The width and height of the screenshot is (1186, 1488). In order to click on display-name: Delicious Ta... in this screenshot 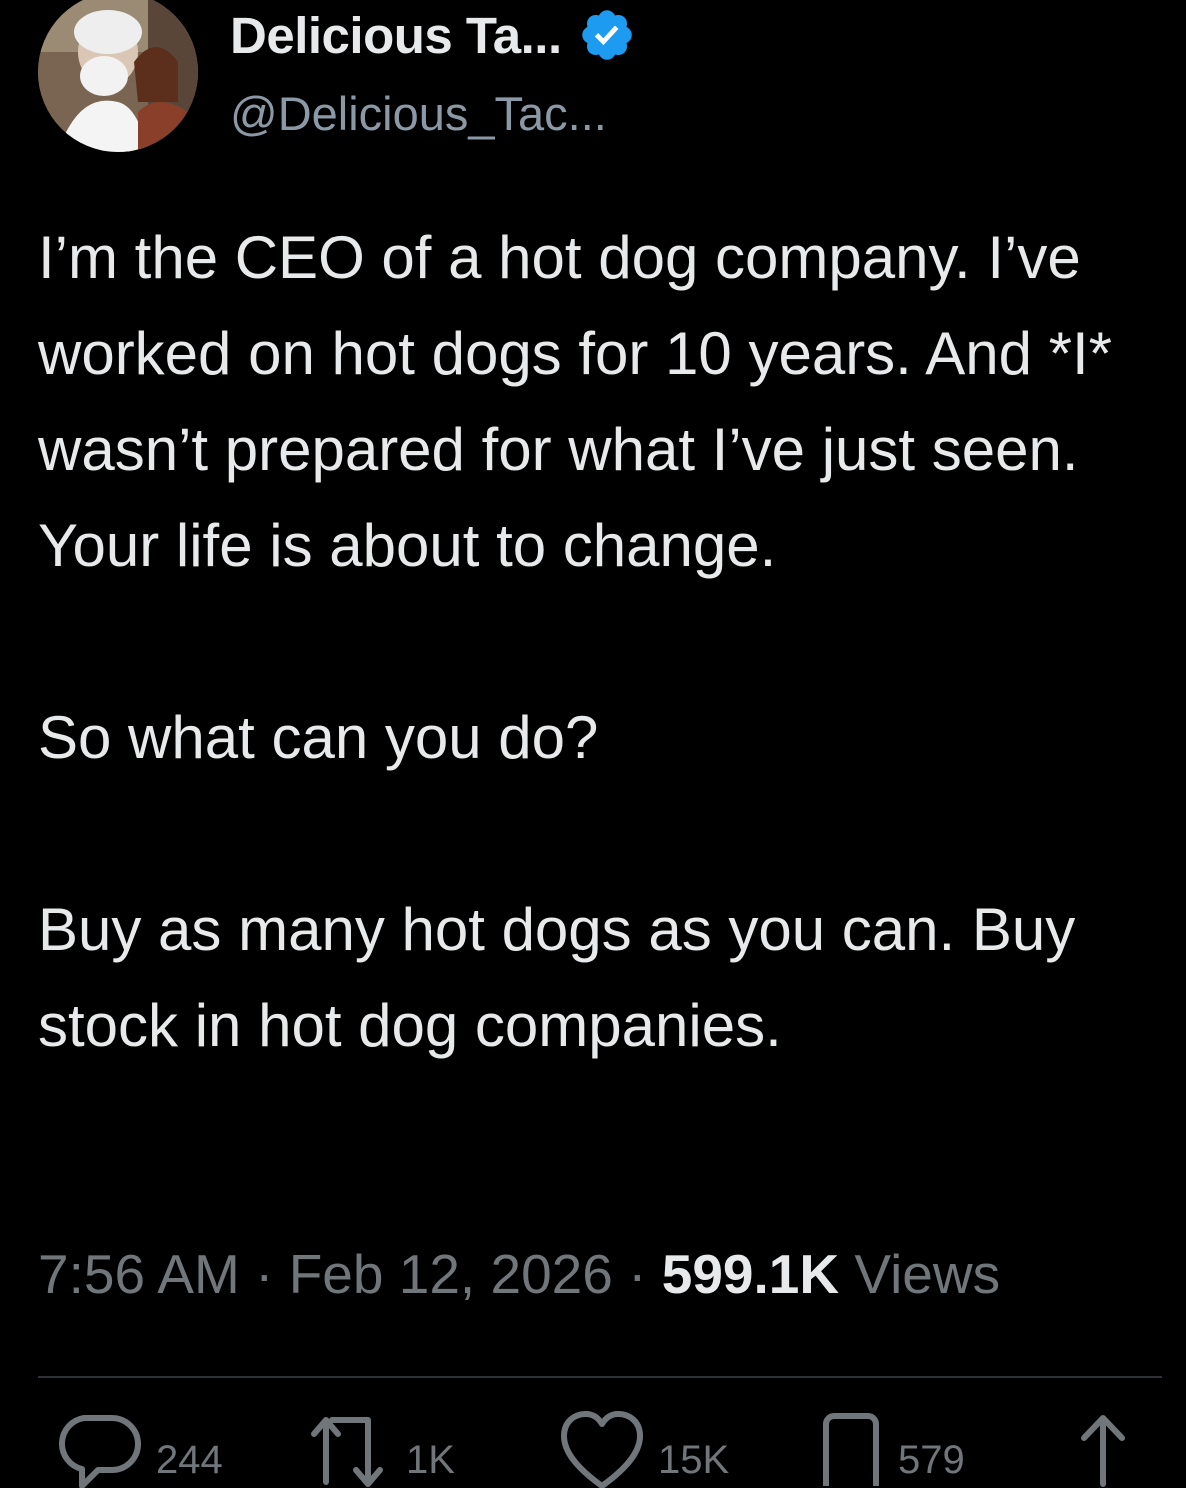, I will do `click(396, 35)`.